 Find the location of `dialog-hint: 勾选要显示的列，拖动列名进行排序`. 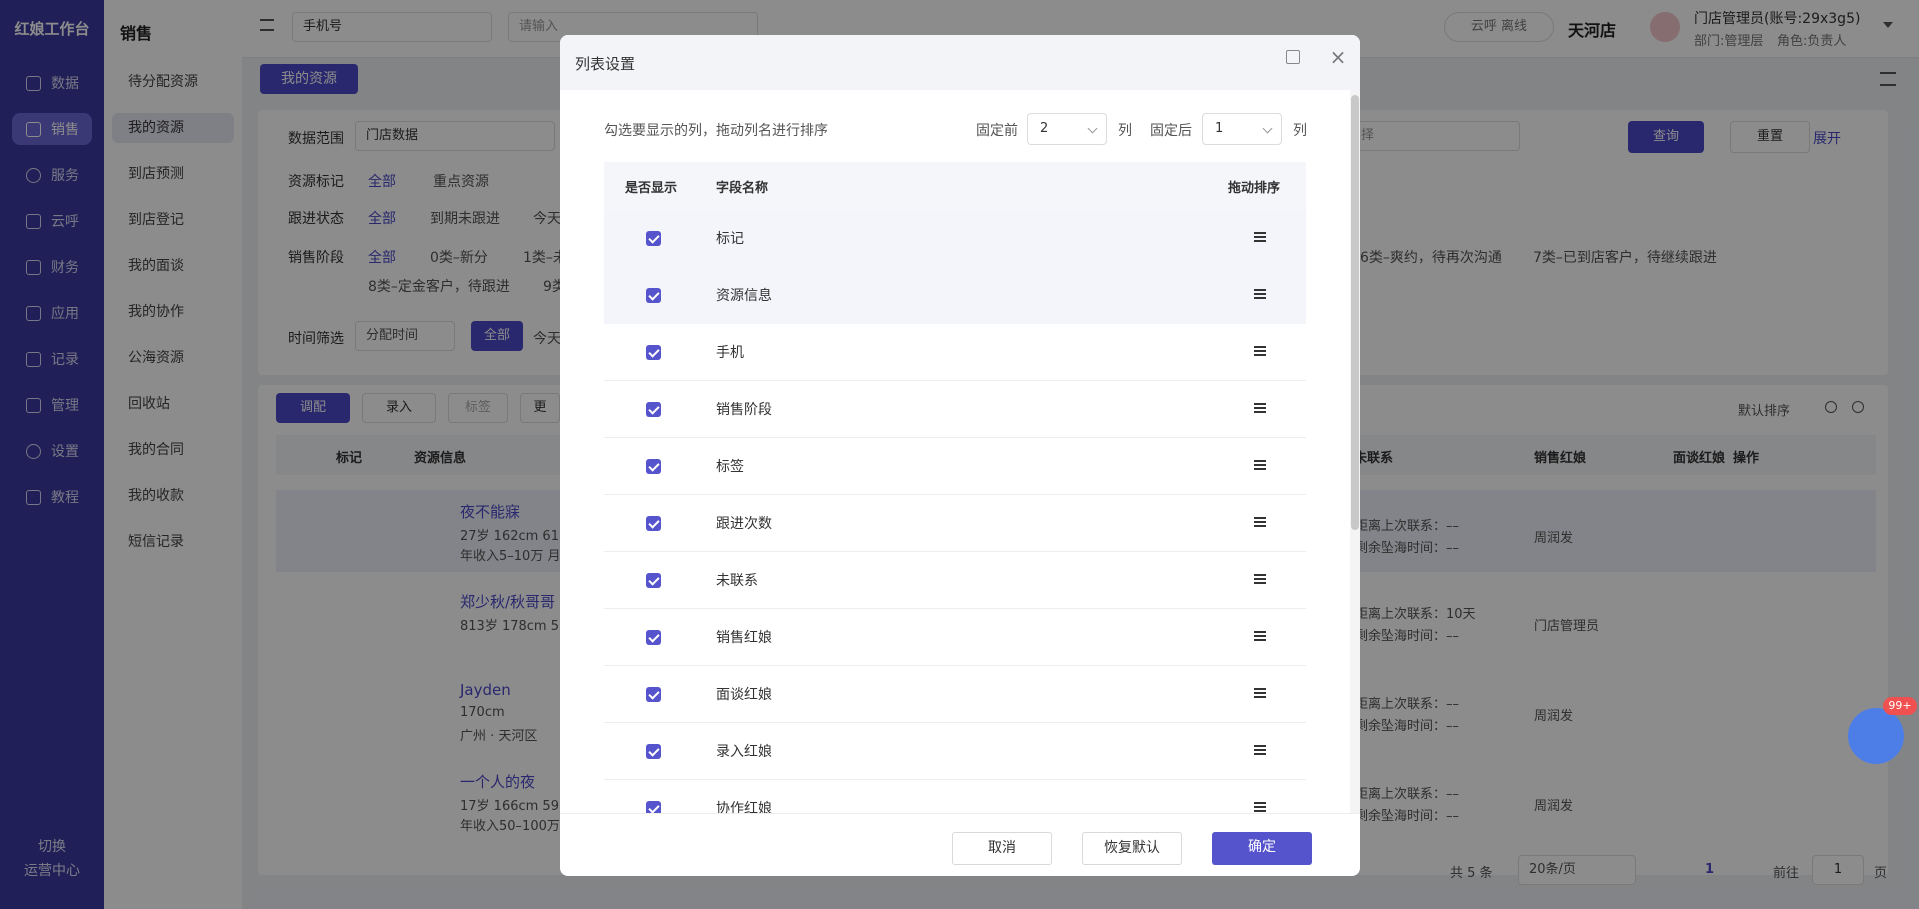

dialog-hint: 勾选要显示的列，拖动列名进行排序 is located at coordinates (716, 131).